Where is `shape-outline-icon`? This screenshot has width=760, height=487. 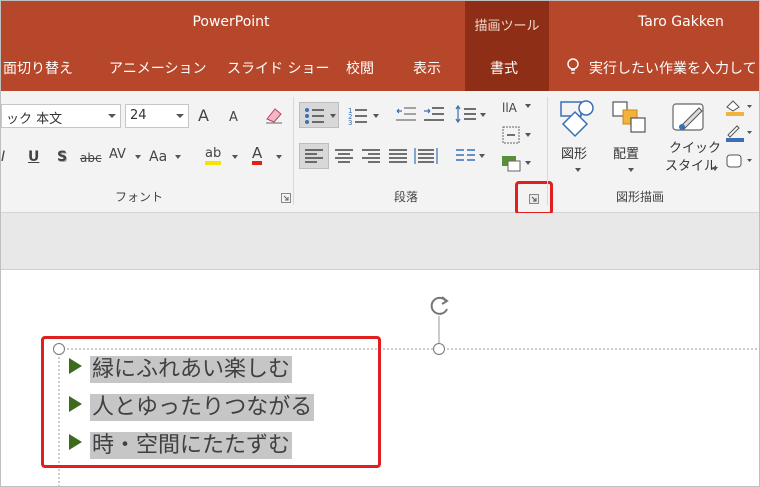
shape-outline-icon is located at coordinates (738, 133).